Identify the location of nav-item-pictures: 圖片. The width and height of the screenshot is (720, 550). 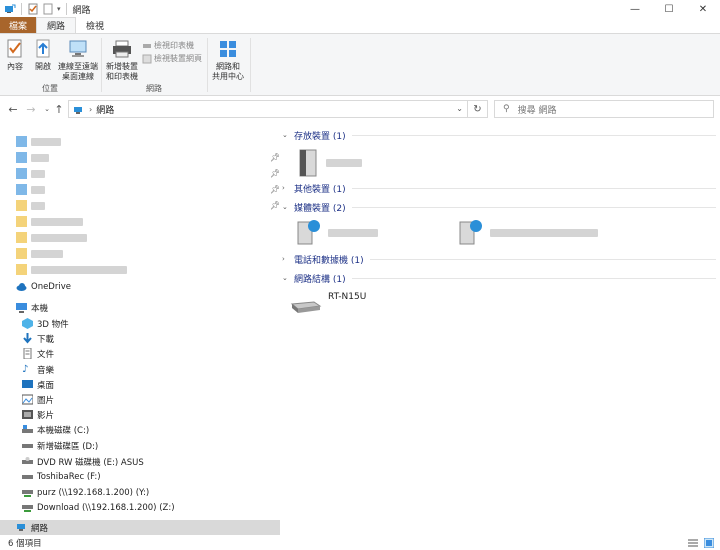
(140, 399).